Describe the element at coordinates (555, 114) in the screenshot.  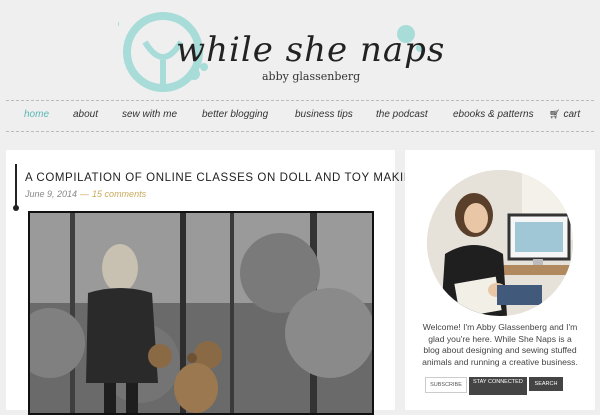
I see `cart-icon: 🛒︎` at that location.